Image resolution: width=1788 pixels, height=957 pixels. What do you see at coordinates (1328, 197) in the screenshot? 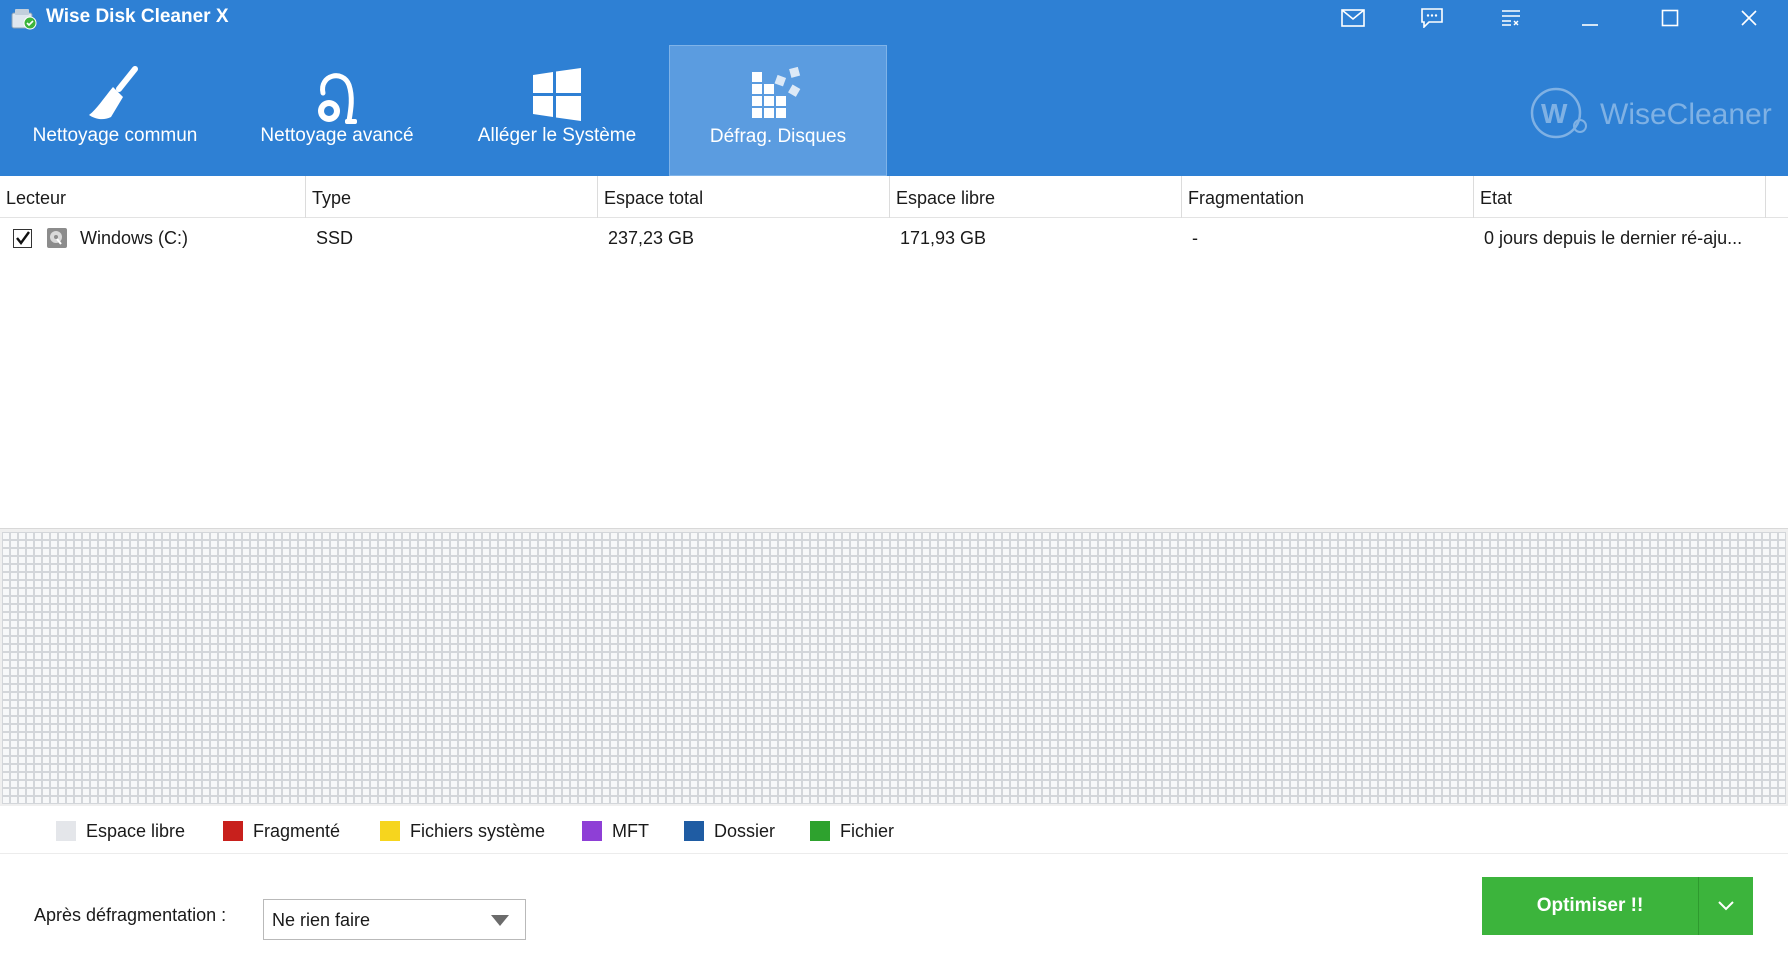
I see `column-header-fragmentation: Fragmentation` at bounding box center [1328, 197].